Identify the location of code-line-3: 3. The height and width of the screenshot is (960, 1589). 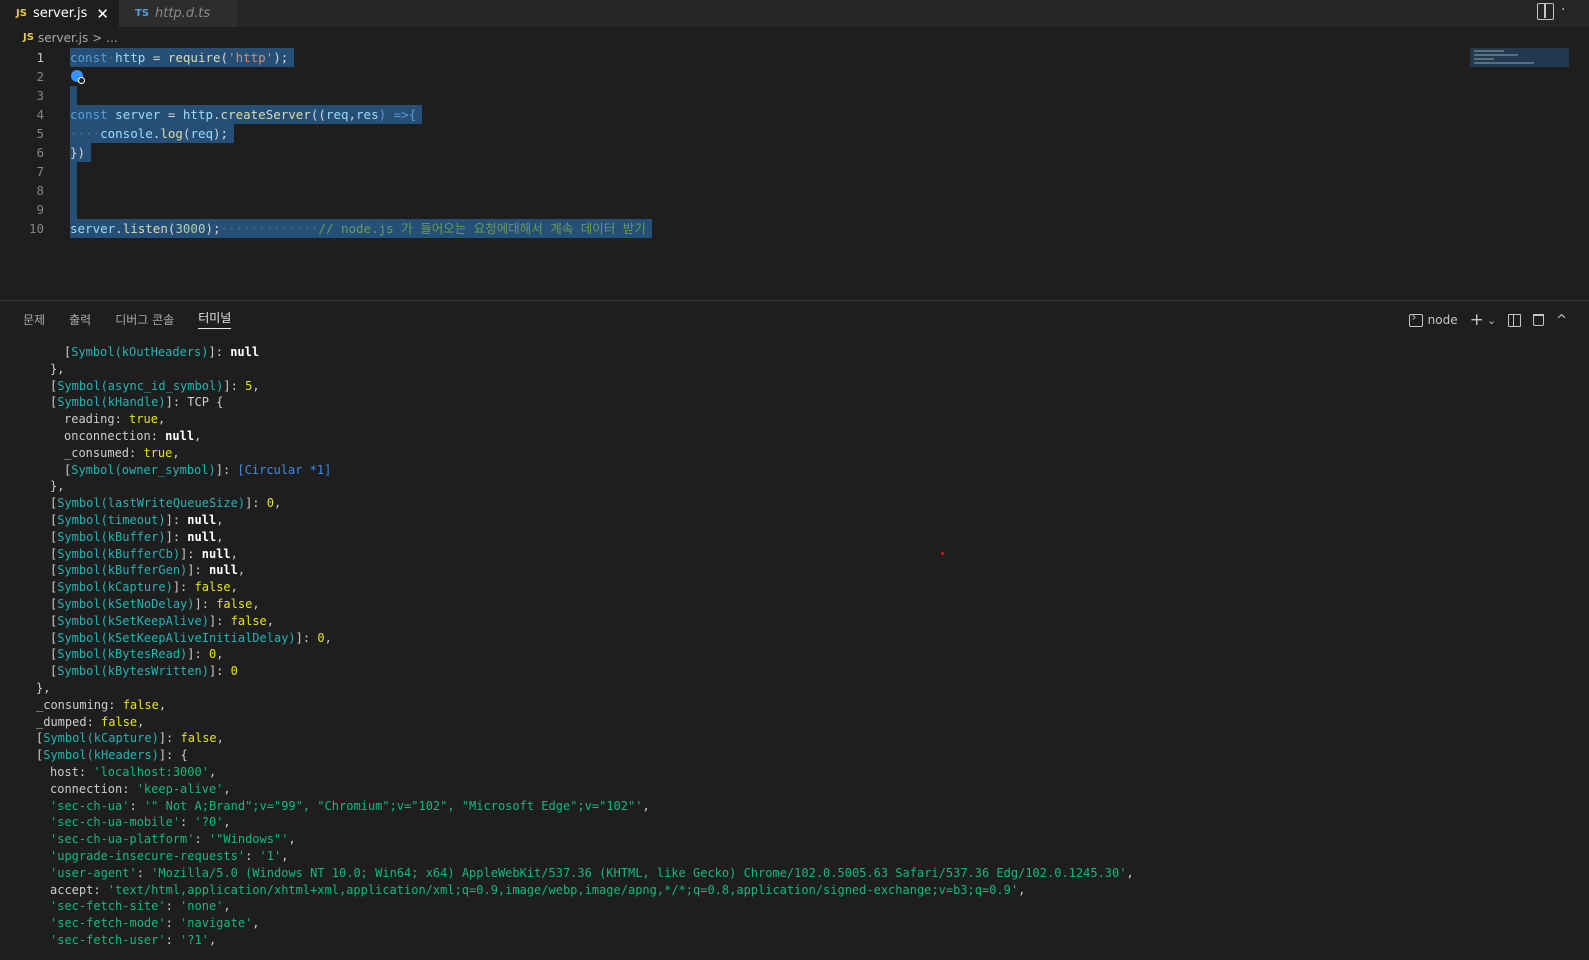
(735, 95).